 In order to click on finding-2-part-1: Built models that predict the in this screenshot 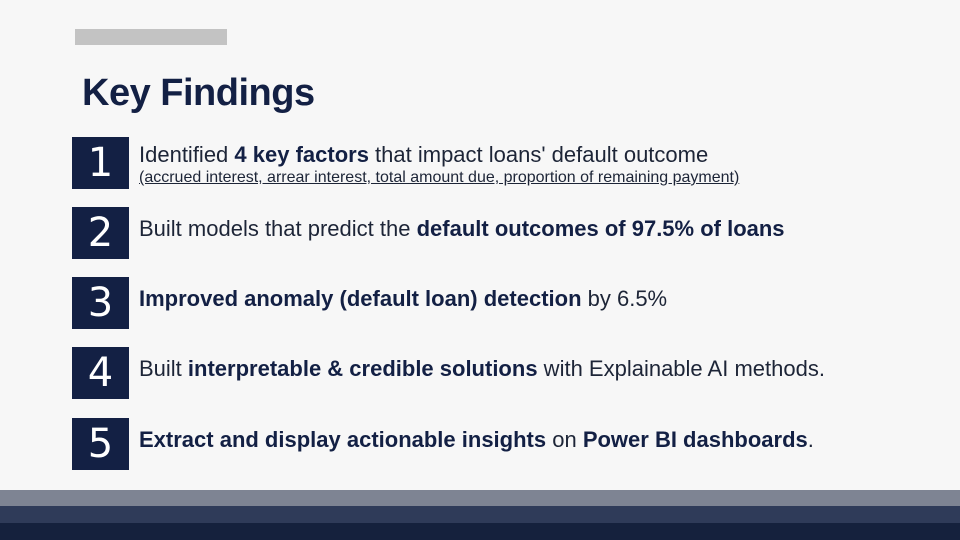, I will do `click(278, 228)`.